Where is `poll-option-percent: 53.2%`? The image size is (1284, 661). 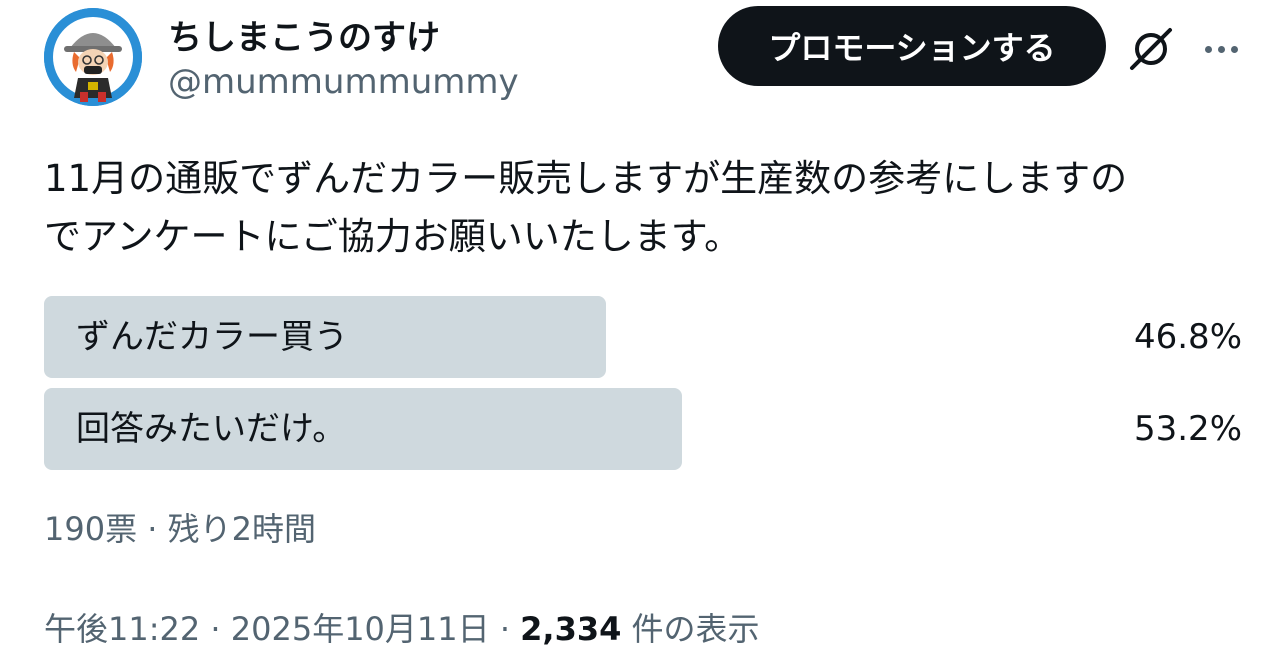 poll-option-percent: 53.2% is located at coordinates (1187, 429).